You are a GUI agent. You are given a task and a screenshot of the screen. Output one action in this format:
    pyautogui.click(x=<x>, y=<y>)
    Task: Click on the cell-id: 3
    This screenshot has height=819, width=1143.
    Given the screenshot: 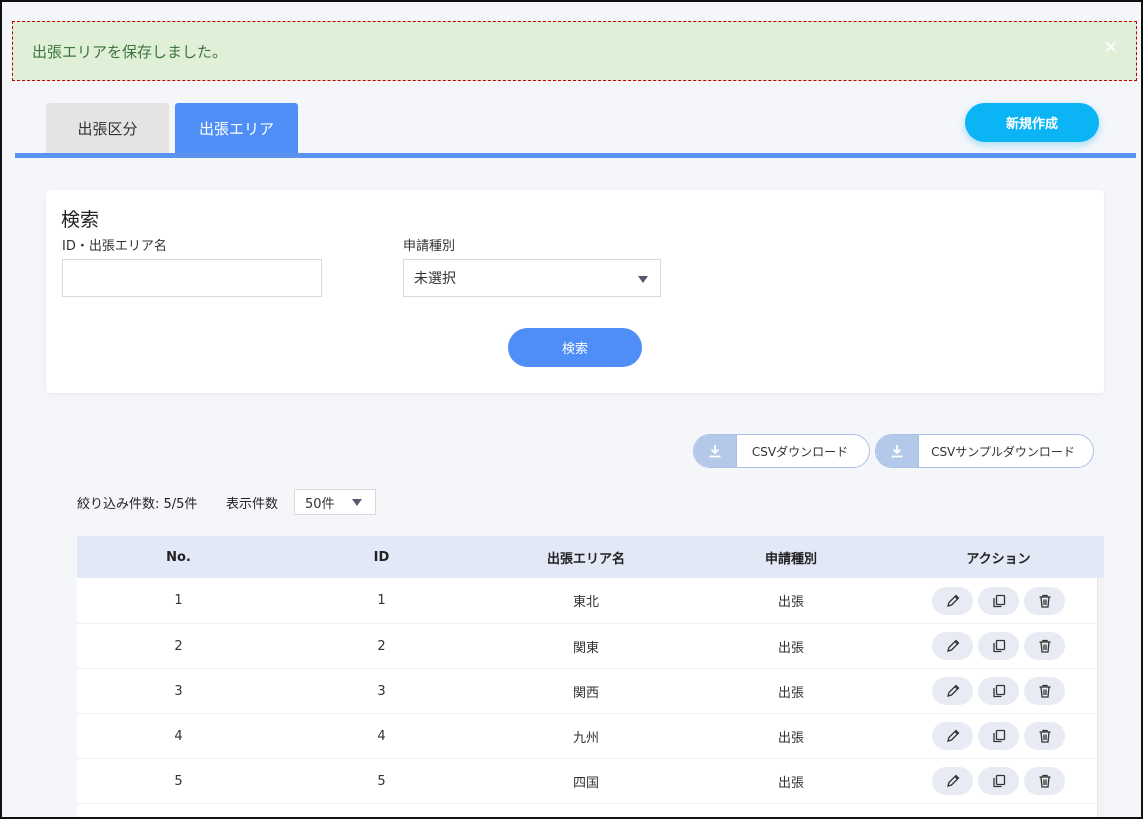 What is the action you would take?
    pyautogui.click(x=381, y=691)
    